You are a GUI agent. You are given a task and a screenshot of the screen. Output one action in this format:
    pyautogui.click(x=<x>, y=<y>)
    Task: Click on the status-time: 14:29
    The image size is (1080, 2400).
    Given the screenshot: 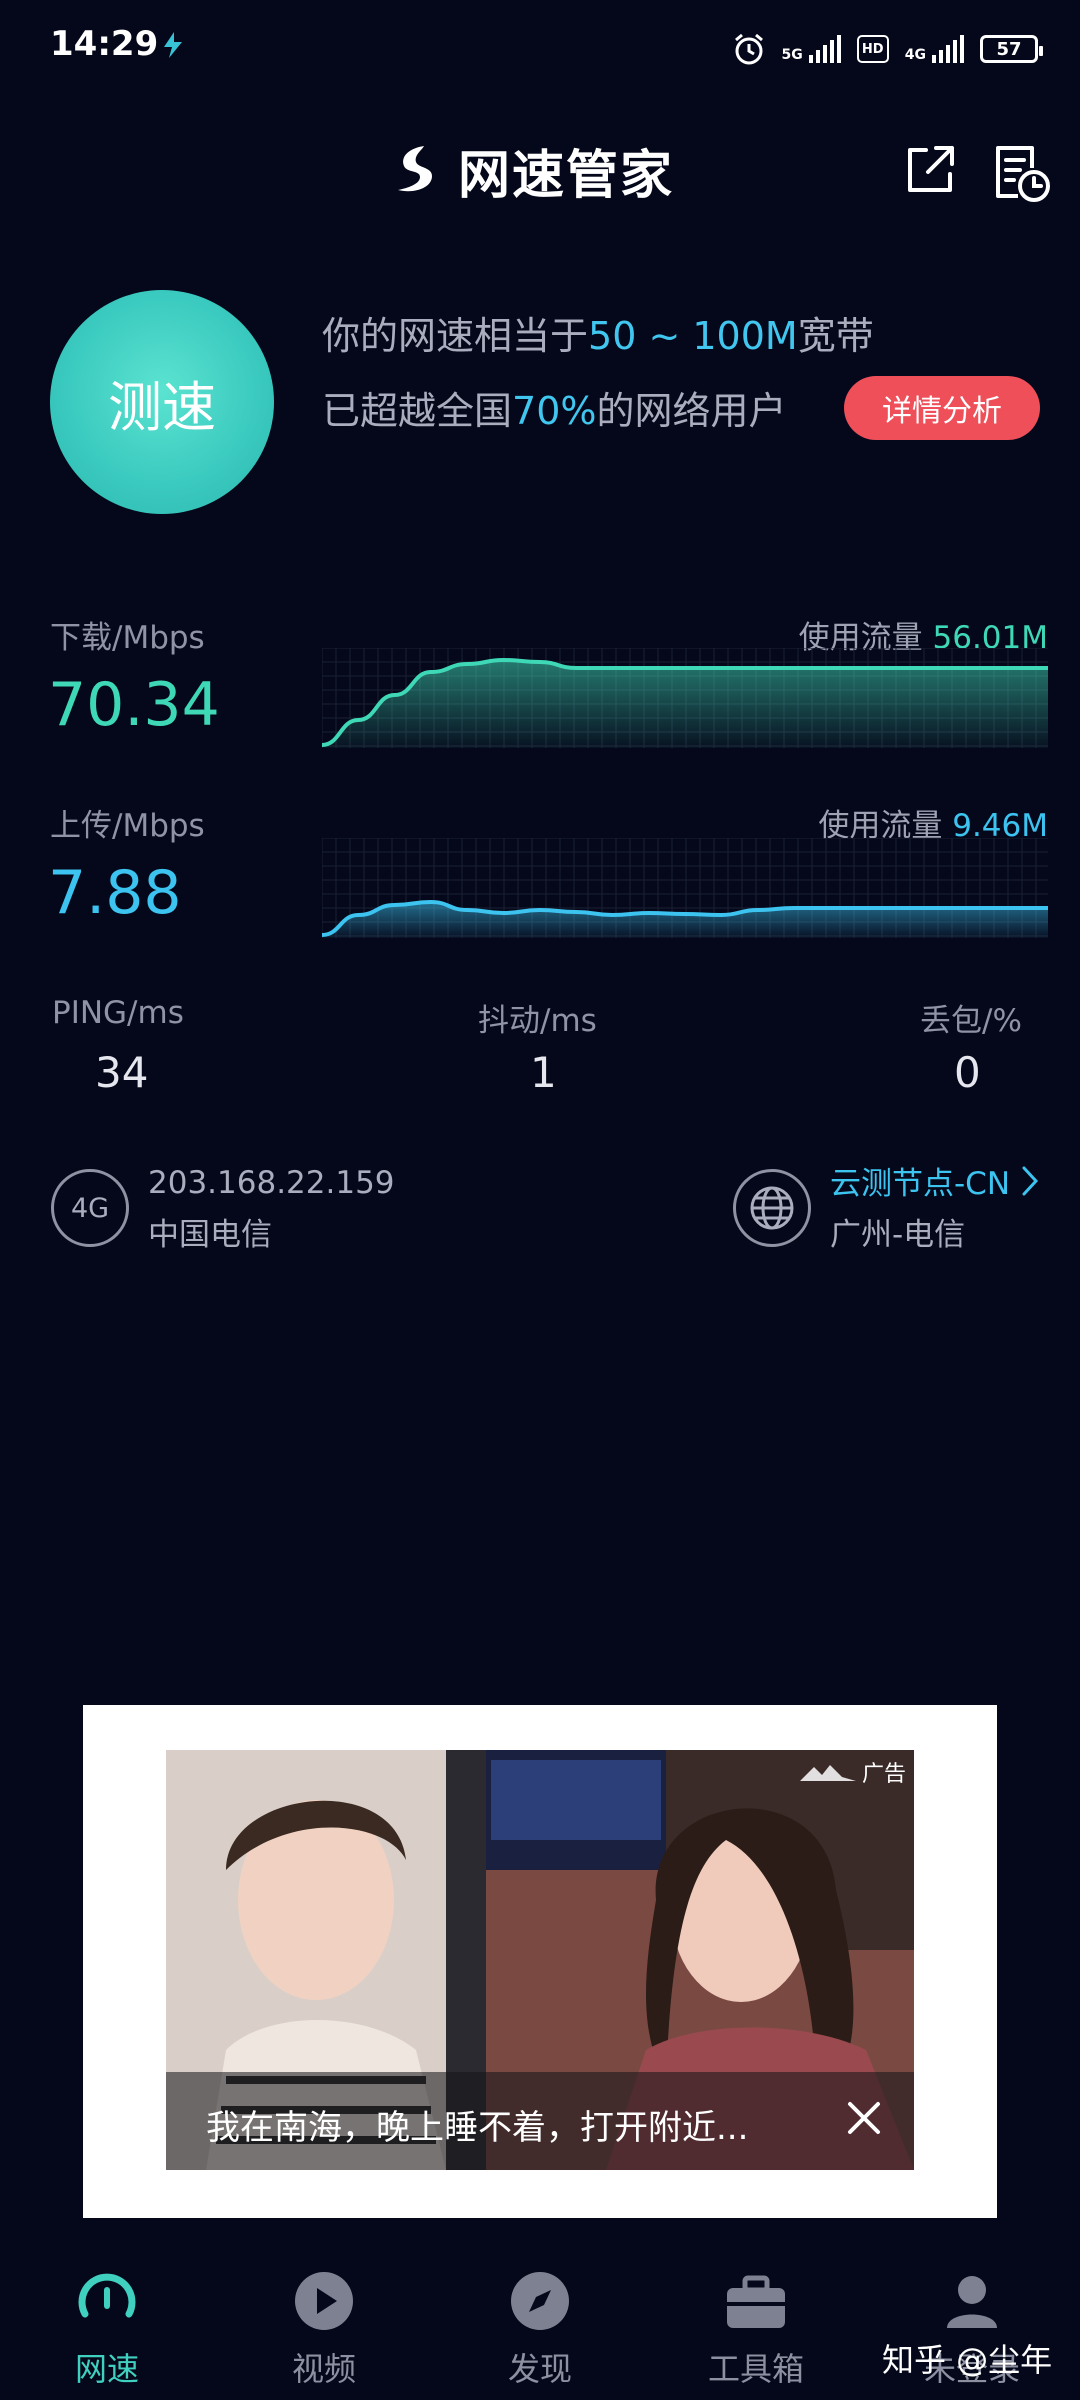 What is the action you would take?
    pyautogui.click(x=104, y=44)
    